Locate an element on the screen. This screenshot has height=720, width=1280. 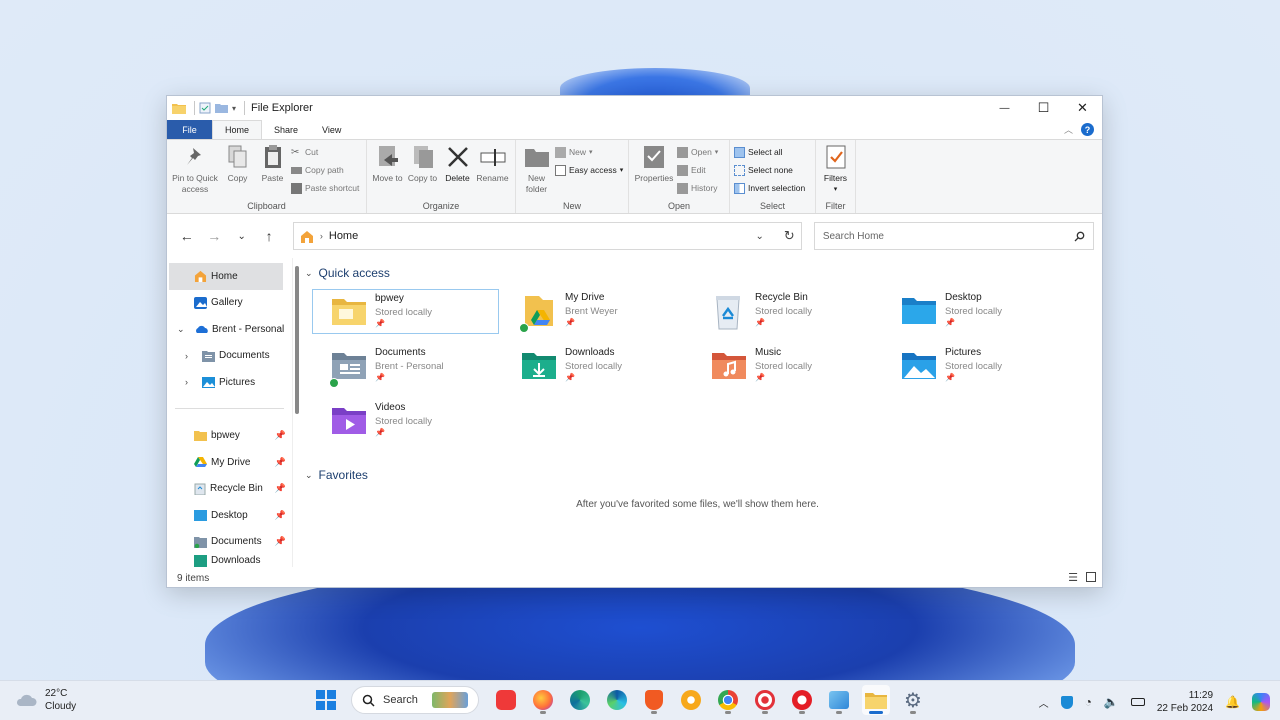
battery-icon is located at coordinates (1137, 702).